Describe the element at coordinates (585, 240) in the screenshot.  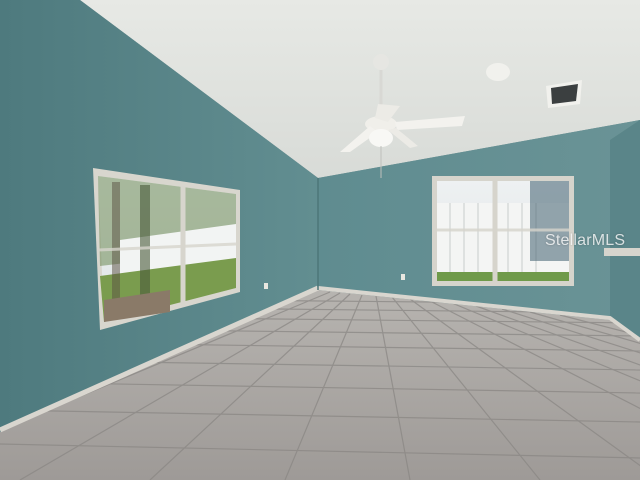
I see `watermark-text: StellarMLS` at that location.